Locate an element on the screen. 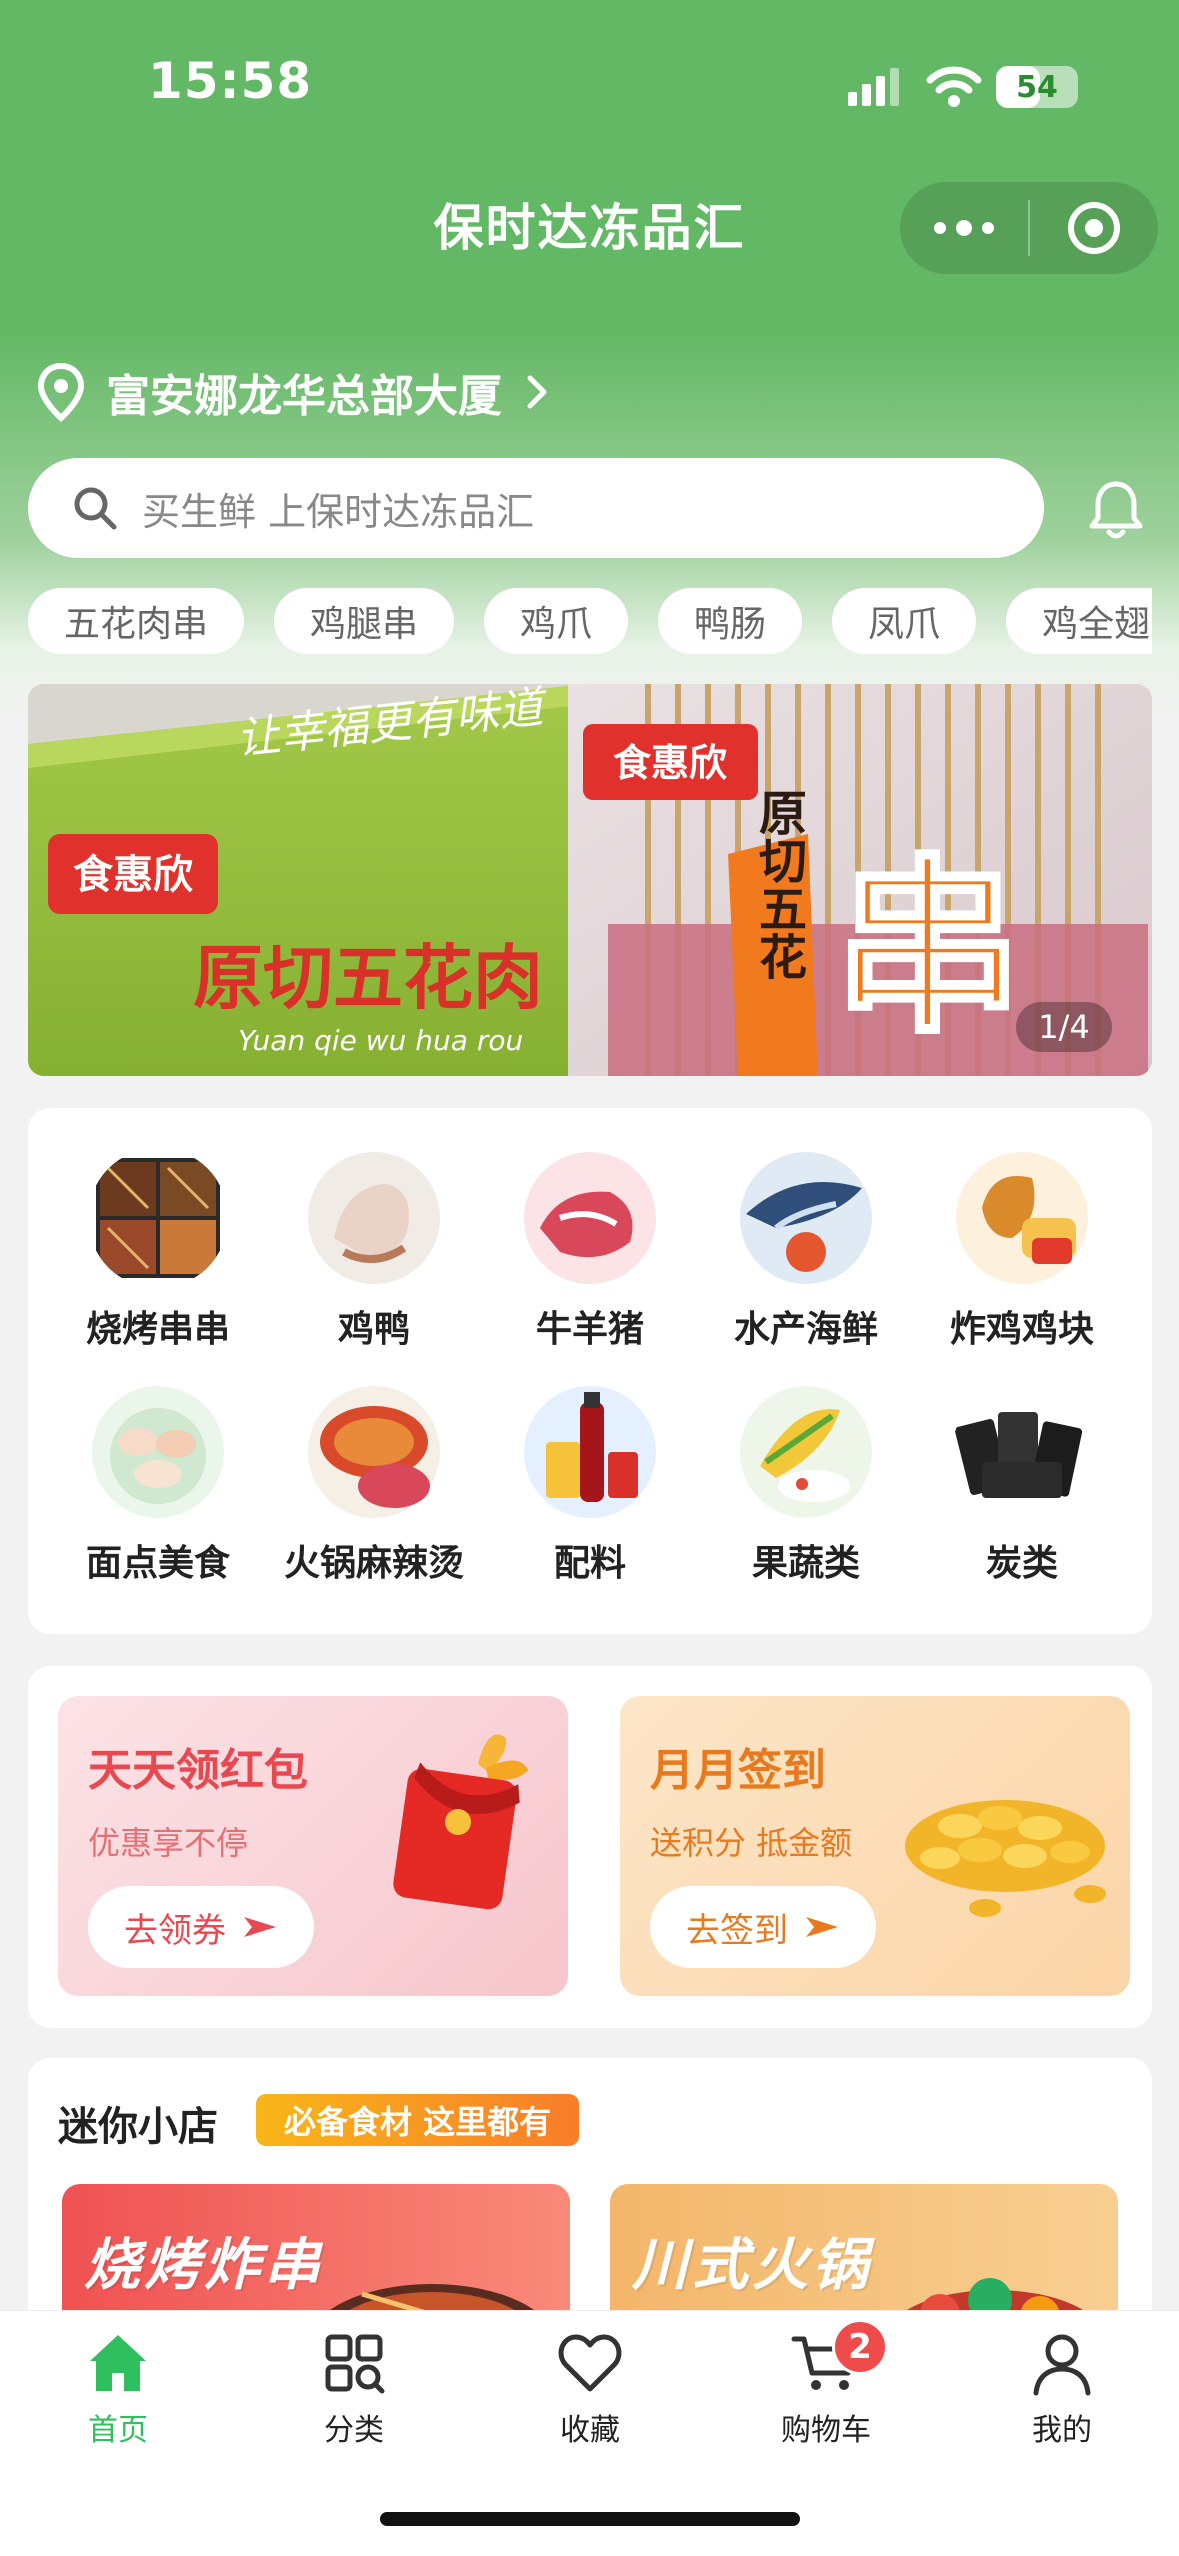 The width and height of the screenshot is (1179, 2556). svg-text: Yuan qie wu hua rou is located at coordinates (380, 1040).